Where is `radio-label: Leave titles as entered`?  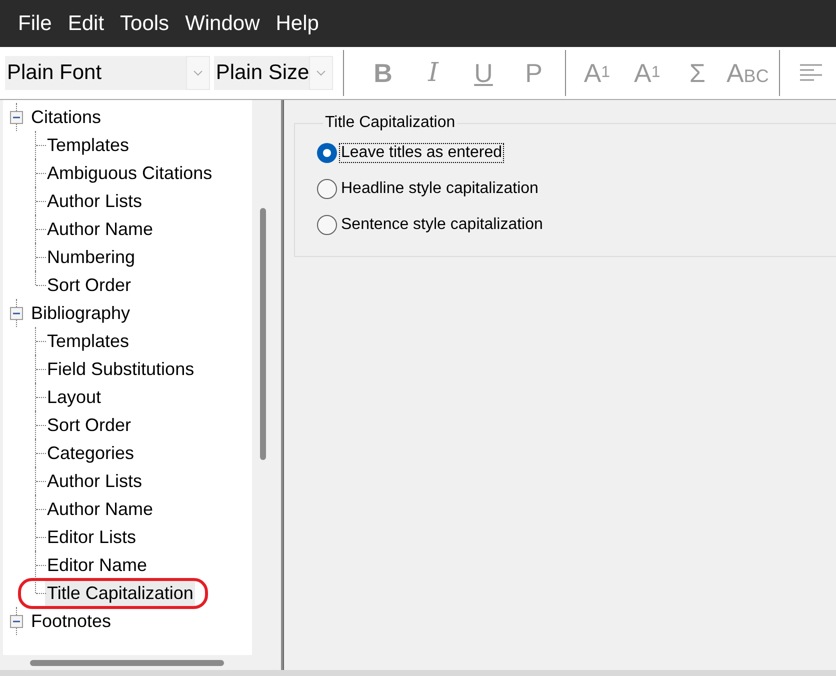
radio-label: Leave titles as entered is located at coordinates (421, 153).